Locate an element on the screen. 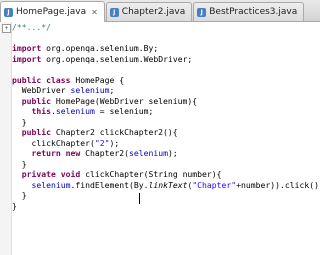 Image resolution: width=320 pixels, height=255 pixels. code-string: "Chapter" is located at coordinates (214, 184).